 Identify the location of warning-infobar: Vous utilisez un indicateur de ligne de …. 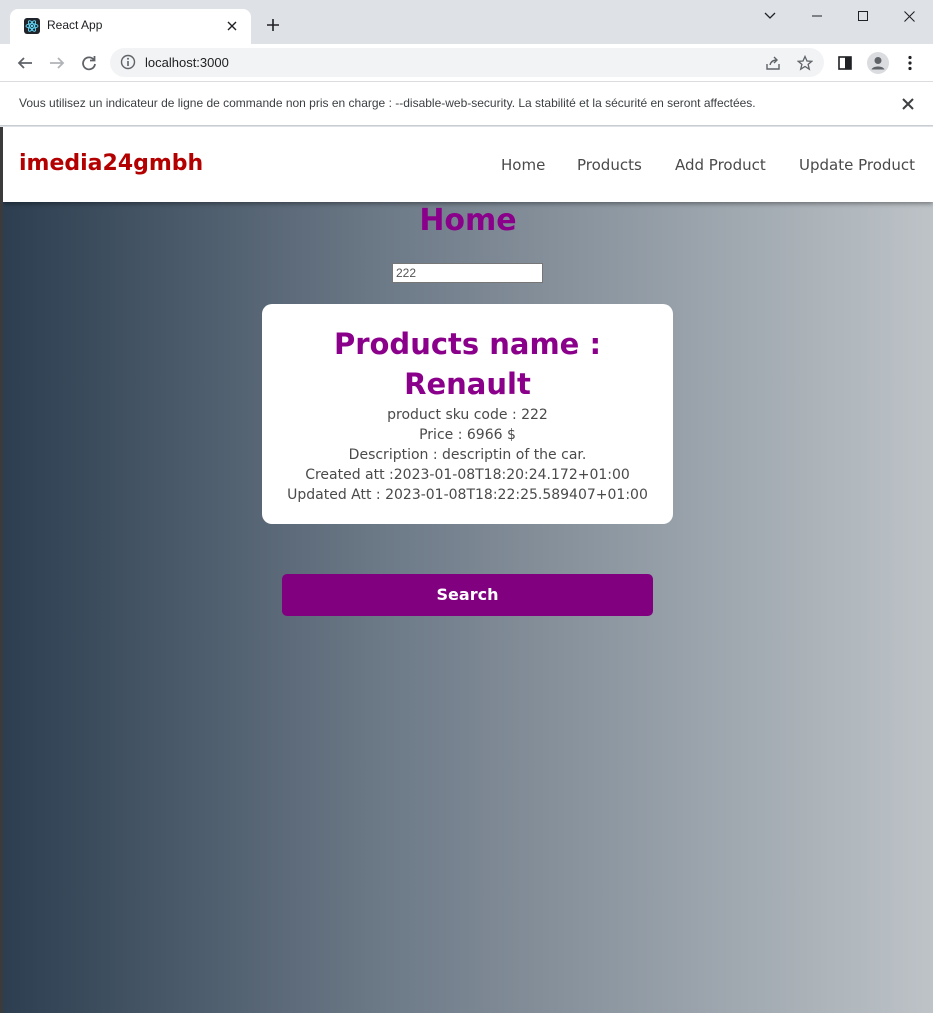
(466, 103).